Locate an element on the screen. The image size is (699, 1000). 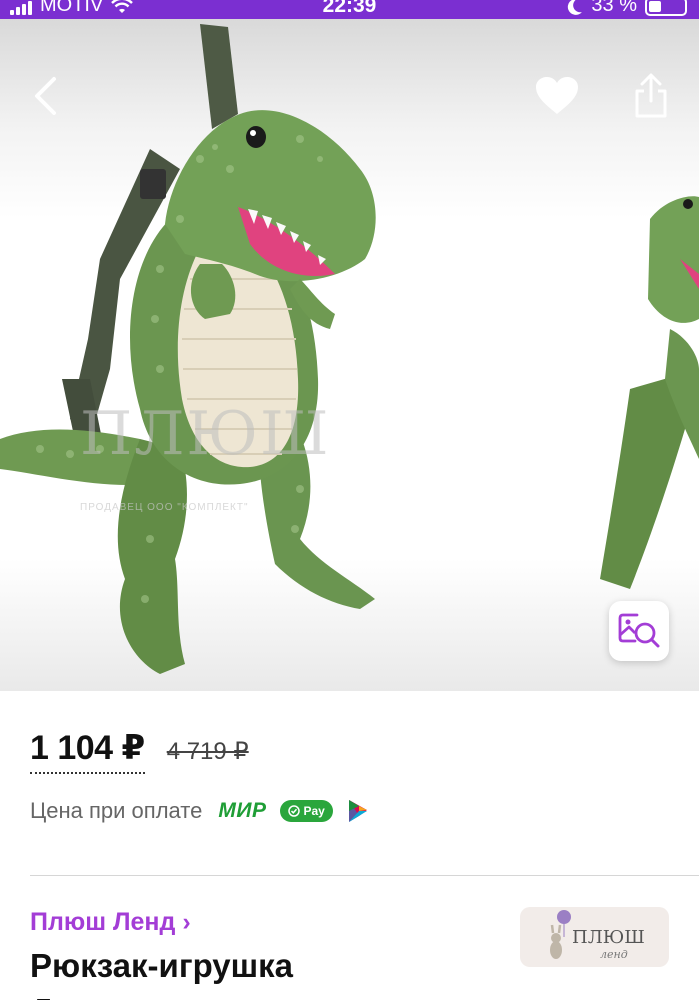
seller-logo: ПЛЮШ ленд is located at coordinates (594, 937).